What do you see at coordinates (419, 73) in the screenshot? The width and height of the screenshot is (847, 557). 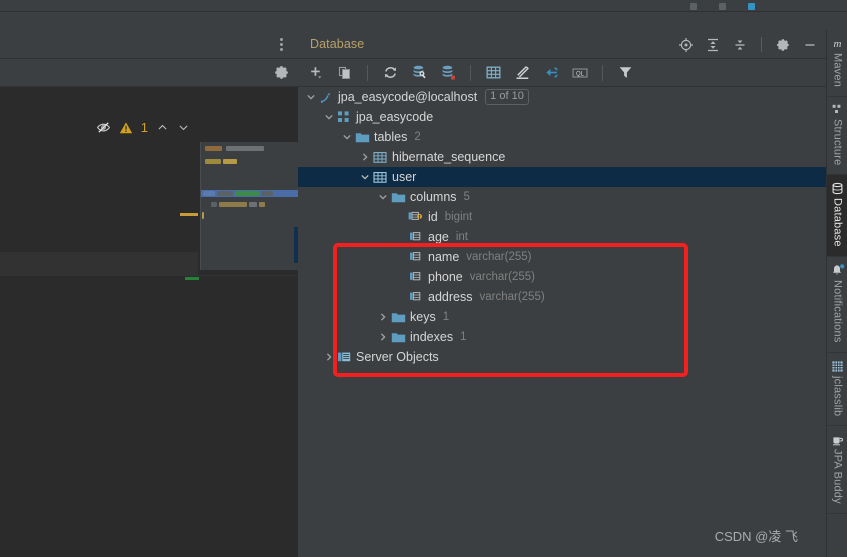 I see `database-wrench-icon` at bounding box center [419, 73].